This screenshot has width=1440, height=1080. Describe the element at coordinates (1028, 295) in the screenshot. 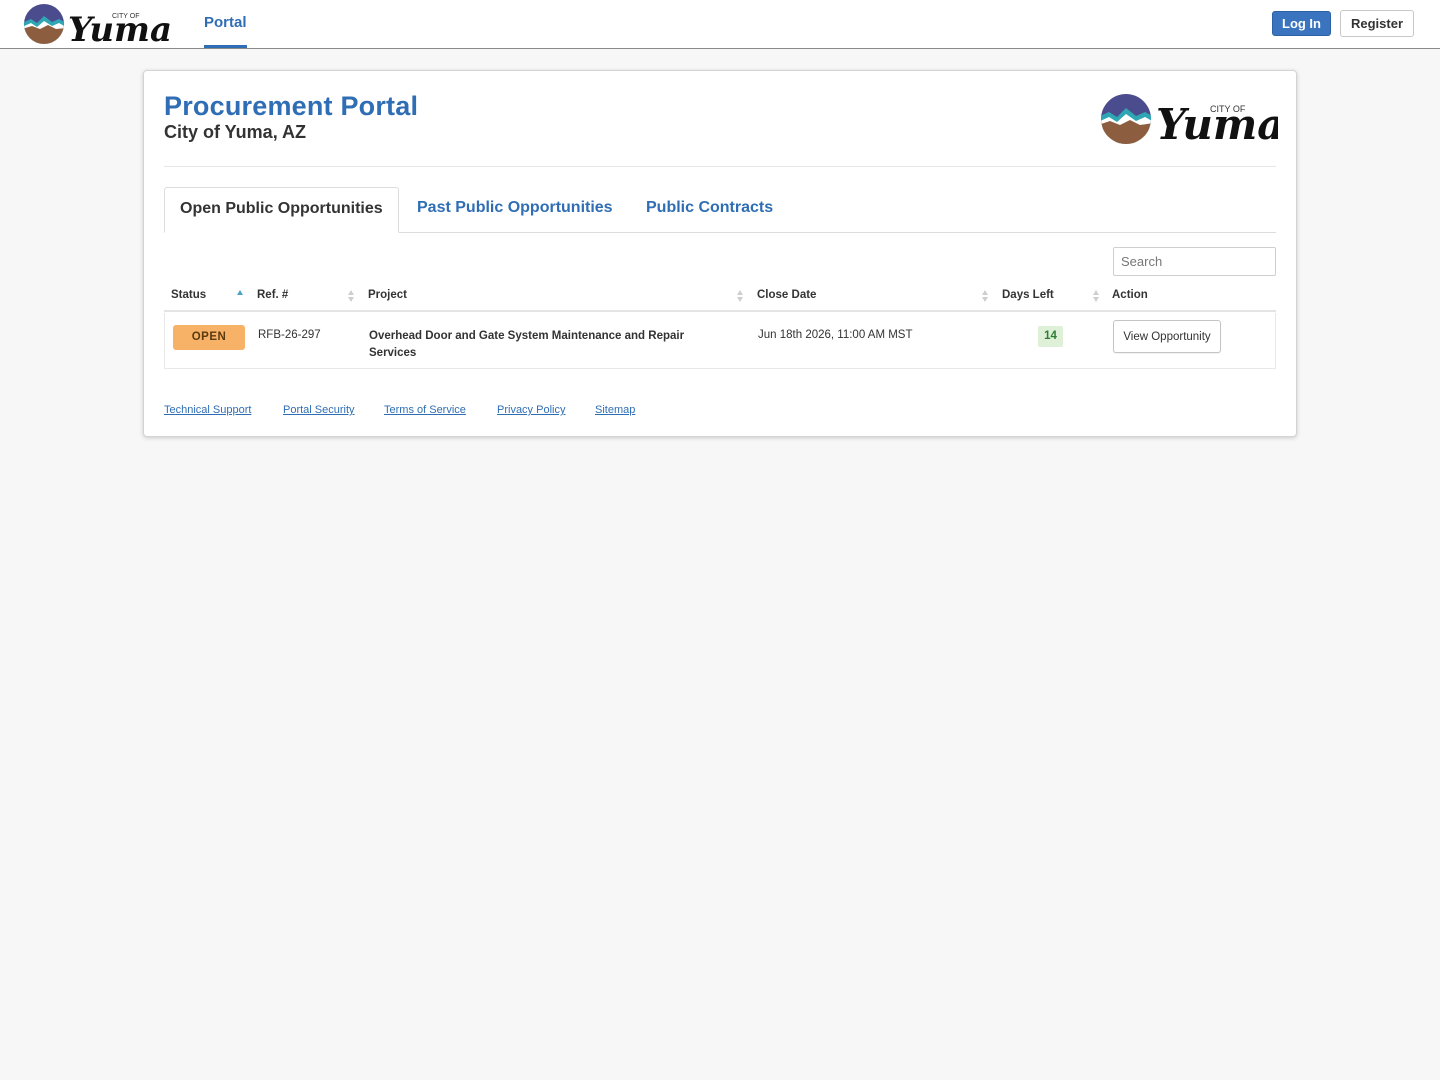

I see `column-header-days-left: Days Left` at that location.